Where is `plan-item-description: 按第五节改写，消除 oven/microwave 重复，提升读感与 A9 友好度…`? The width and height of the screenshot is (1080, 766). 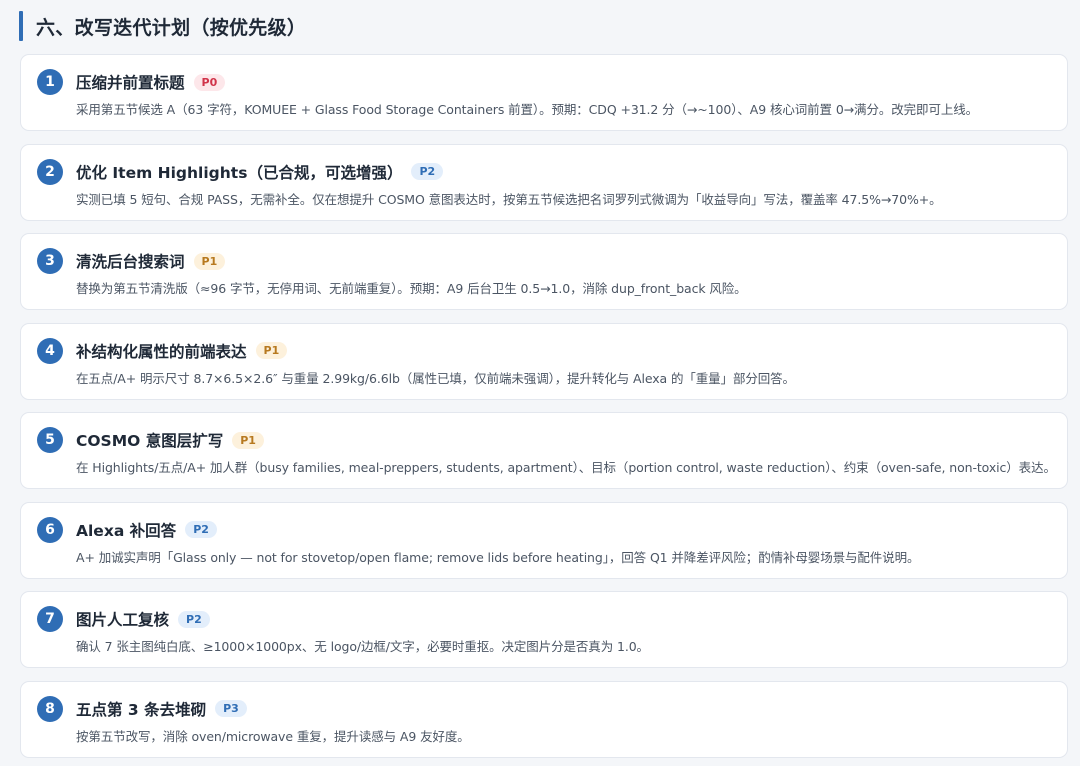 plan-item-description: 按第五节改写，消除 oven/microwave 重复，提升读感与 A9 友好度… is located at coordinates (273, 736).